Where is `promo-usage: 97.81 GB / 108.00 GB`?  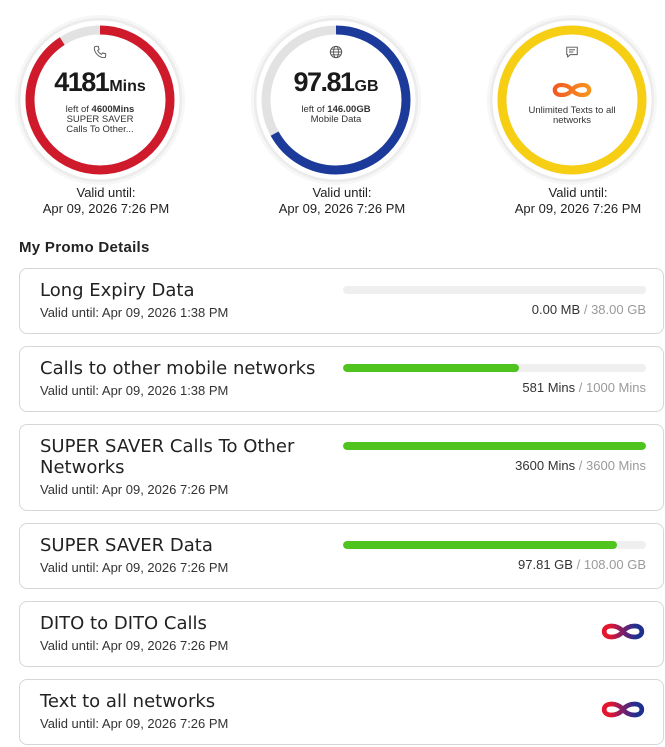
promo-usage: 97.81 GB / 108.00 GB is located at coordinates (494, 555).